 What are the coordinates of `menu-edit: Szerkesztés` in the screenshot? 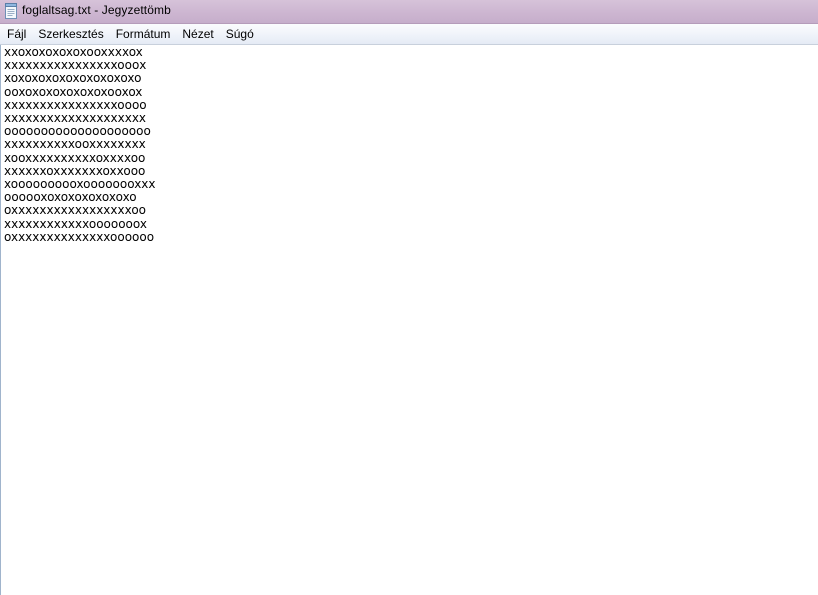 It's located at (70, 34).